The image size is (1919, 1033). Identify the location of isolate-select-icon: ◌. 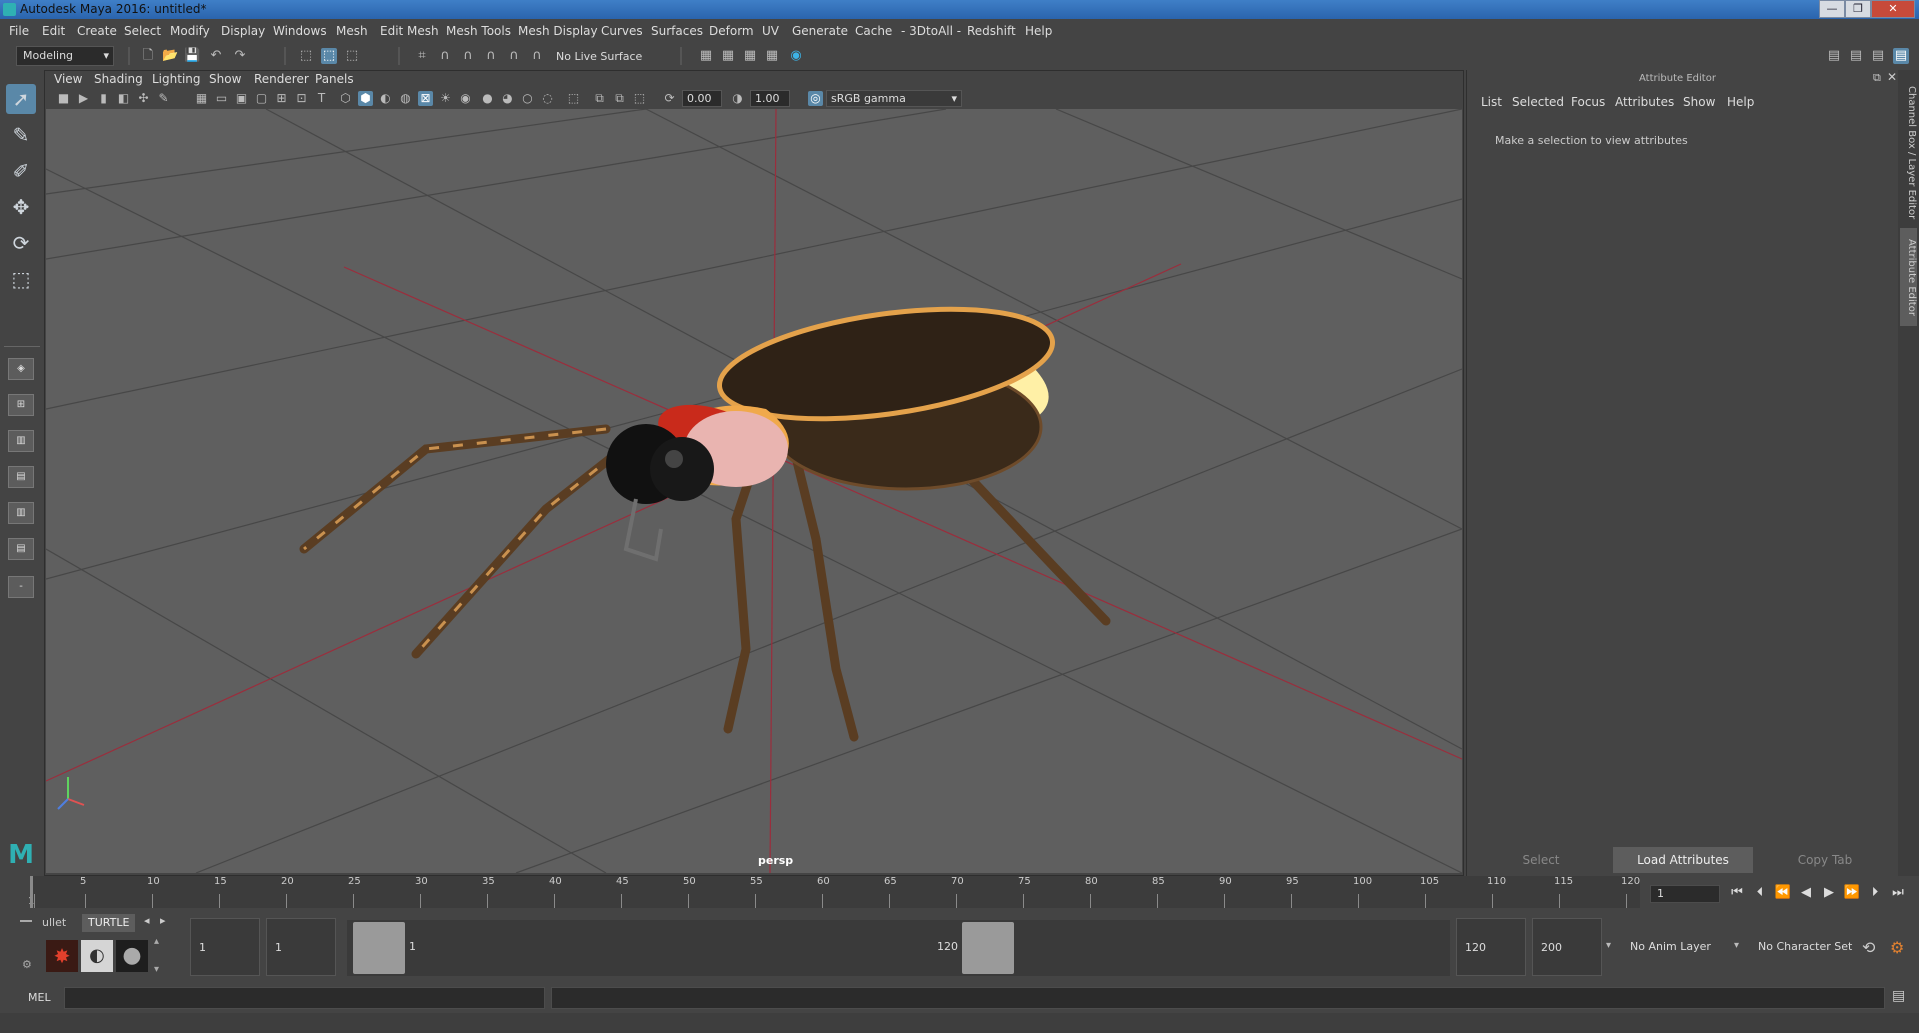
(547, 98).